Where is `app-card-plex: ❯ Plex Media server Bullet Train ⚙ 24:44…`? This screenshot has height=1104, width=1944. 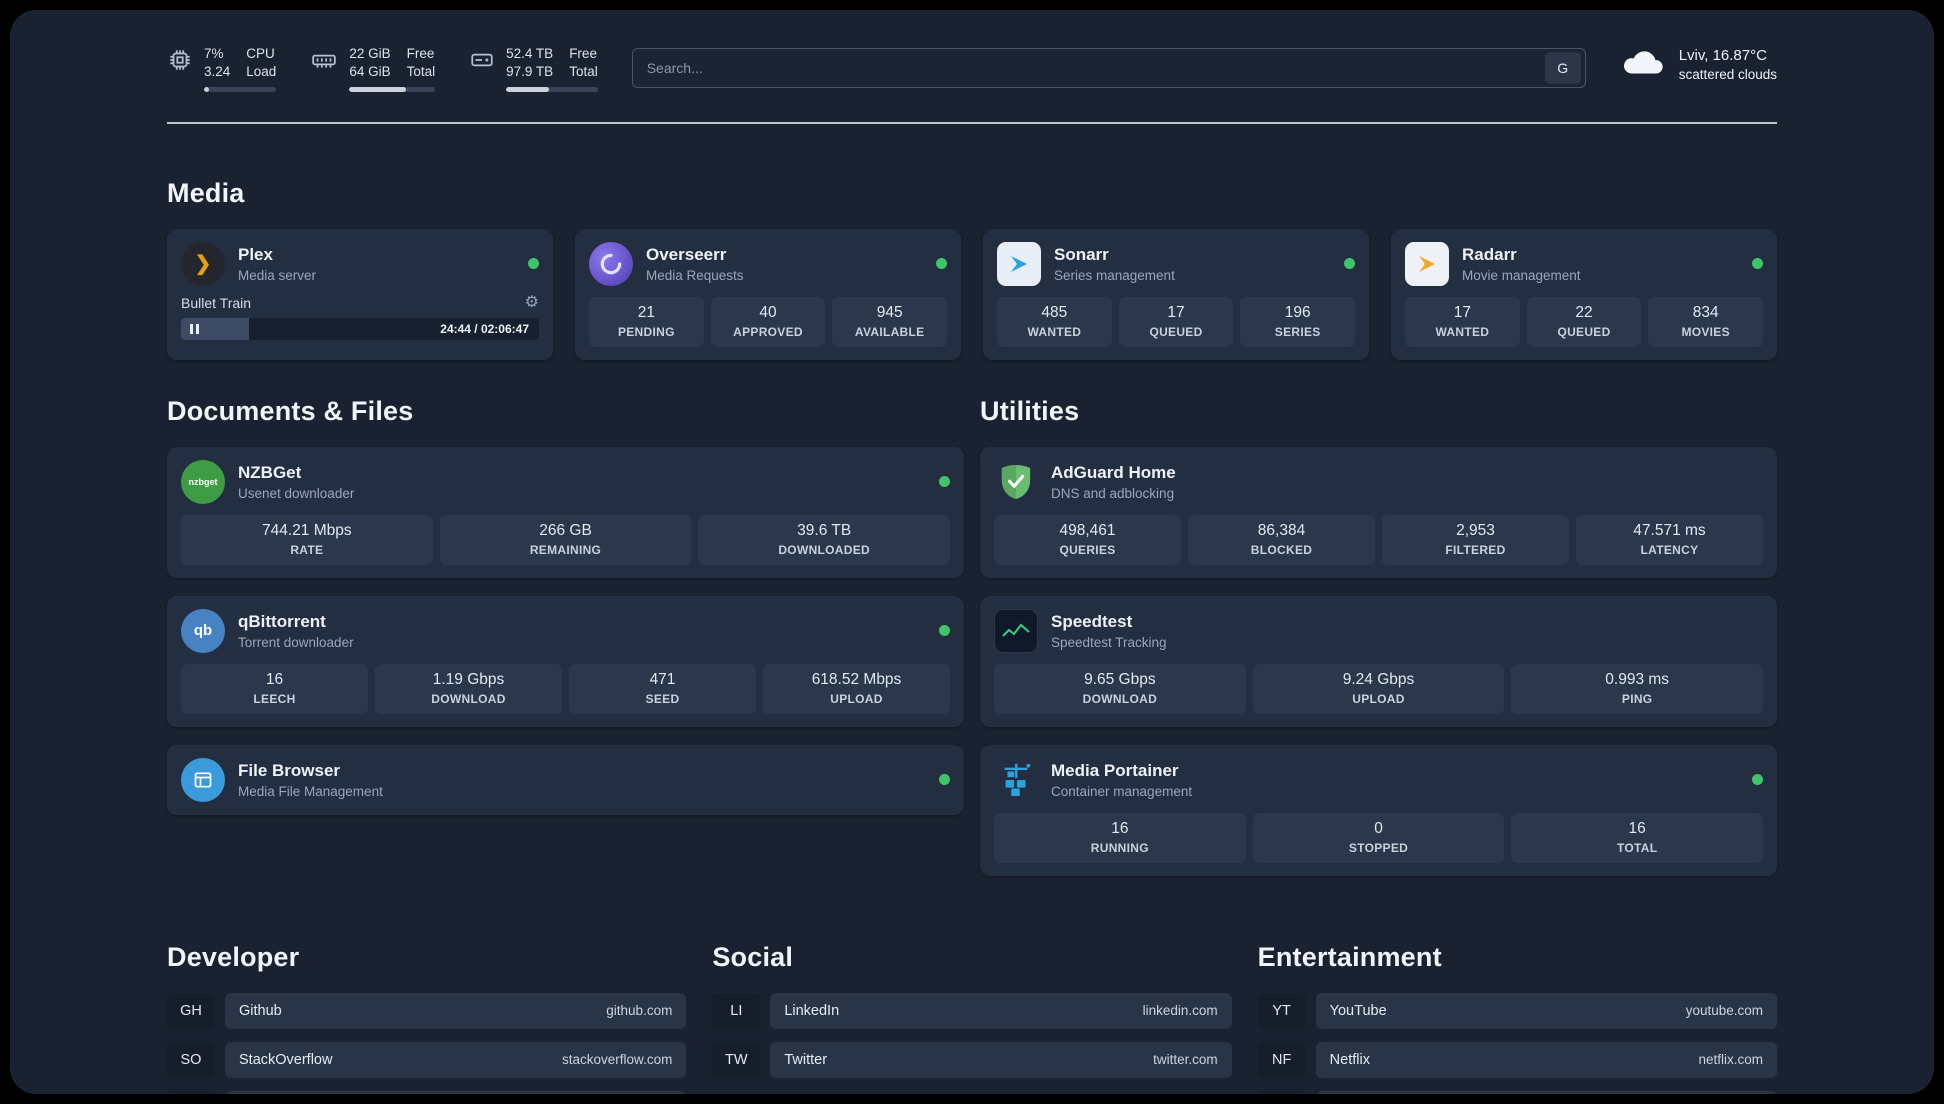 app-card-plex: ❯ Plex Media server Bullet Train ⚙ 24:44… is located at coordinates (360, 294).